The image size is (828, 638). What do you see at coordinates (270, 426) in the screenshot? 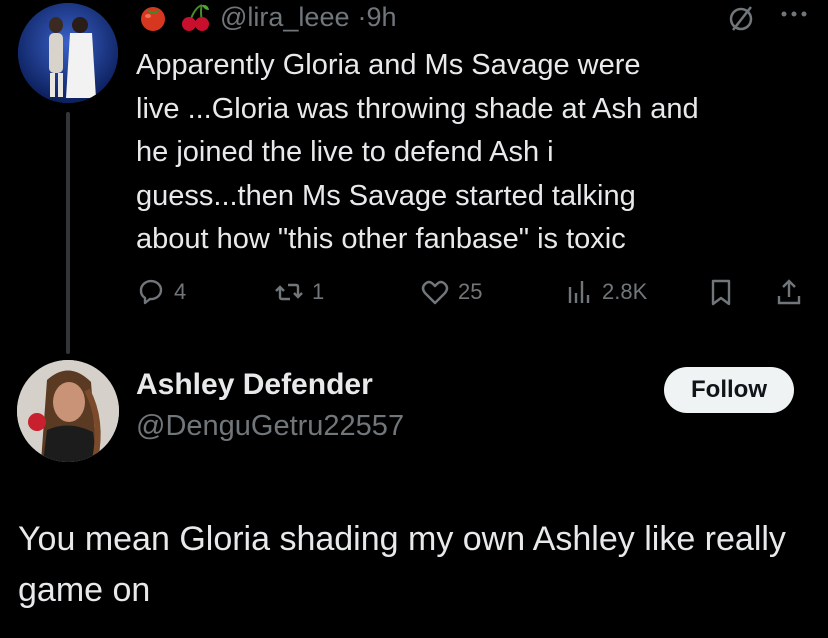
I see `user-handle: @DenguGetru22557` at bounding box center [270, 426].